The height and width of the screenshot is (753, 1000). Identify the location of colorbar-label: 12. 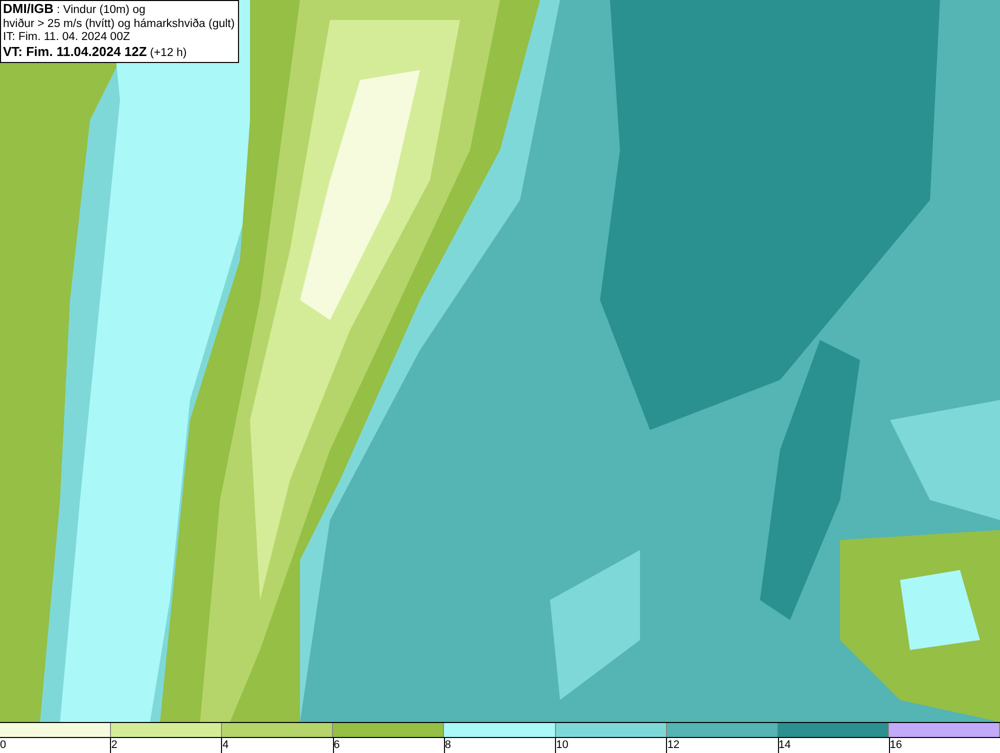
(673, 745).